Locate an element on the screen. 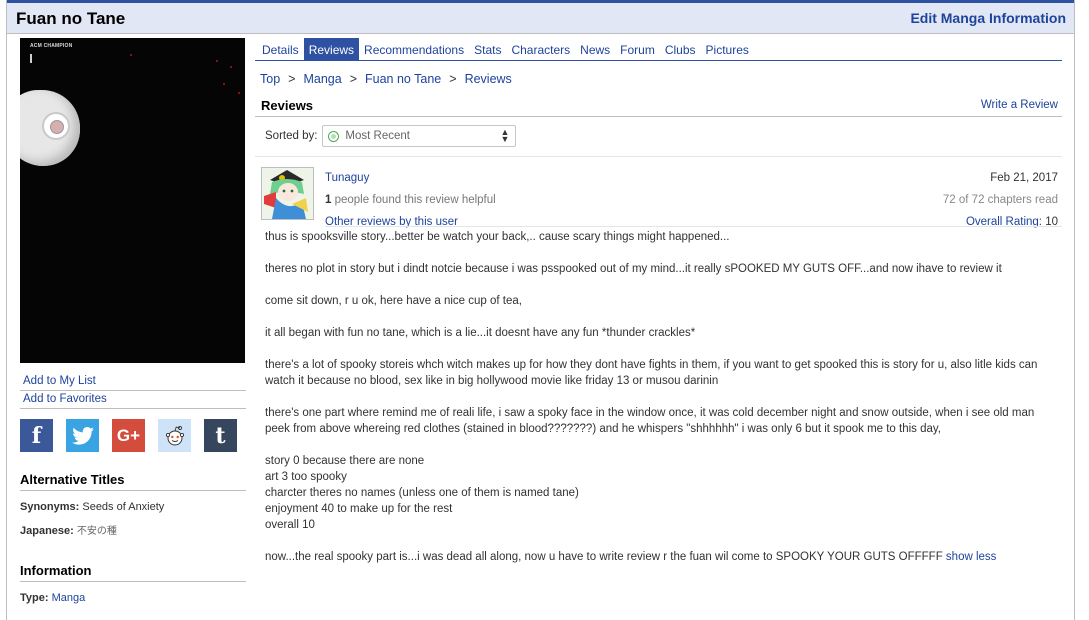 This screenshot has width=1089, height=620. score-line: enjoyment 40 to make up for the rest is located at coordinates (359, 509).